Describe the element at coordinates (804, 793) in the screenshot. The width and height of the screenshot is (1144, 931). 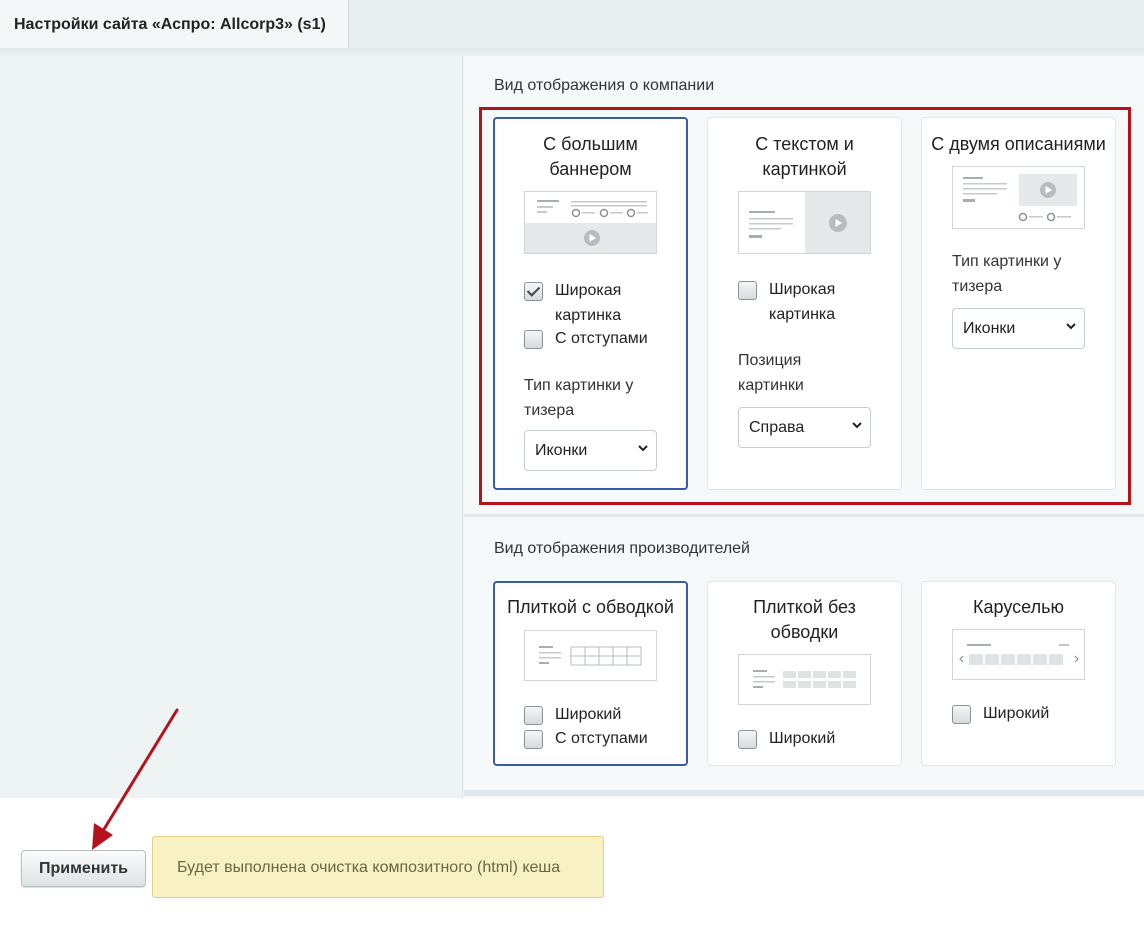
I see `section-divider-bottom` at that location.